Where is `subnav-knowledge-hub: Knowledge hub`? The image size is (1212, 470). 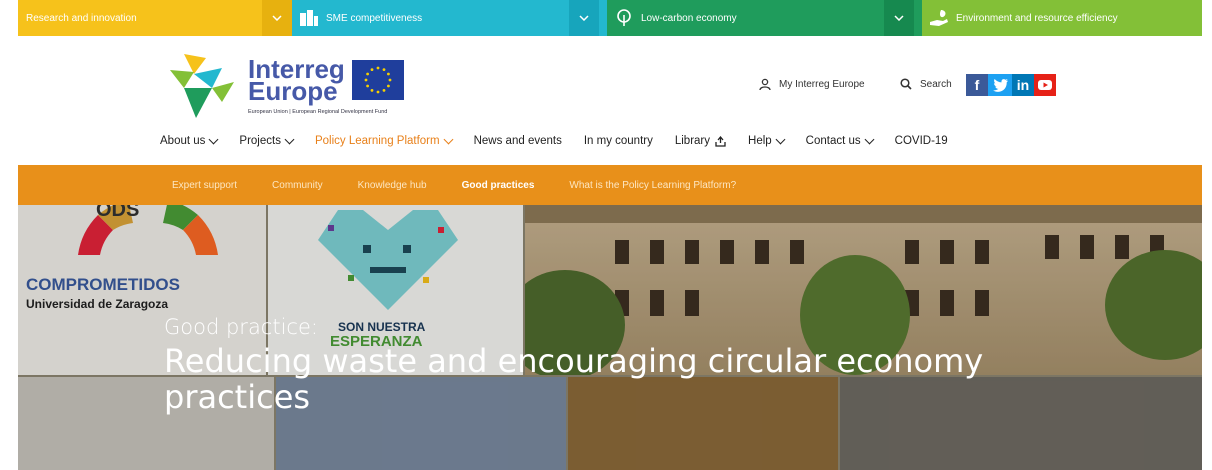
subnav-knowledge-hub: Knowledge hub is located at coordinates (392, 185).